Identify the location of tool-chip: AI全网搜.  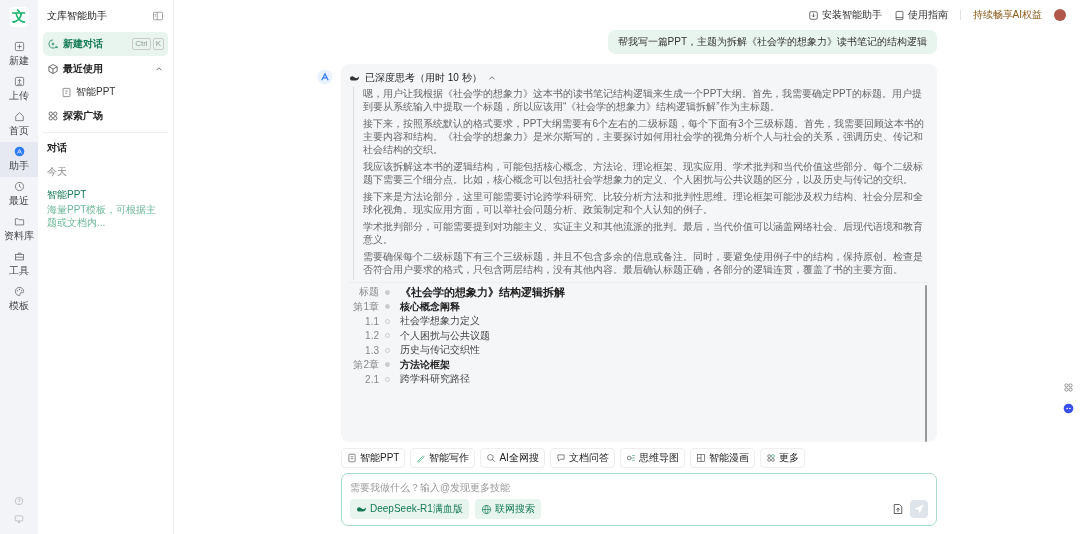
(512, 458).